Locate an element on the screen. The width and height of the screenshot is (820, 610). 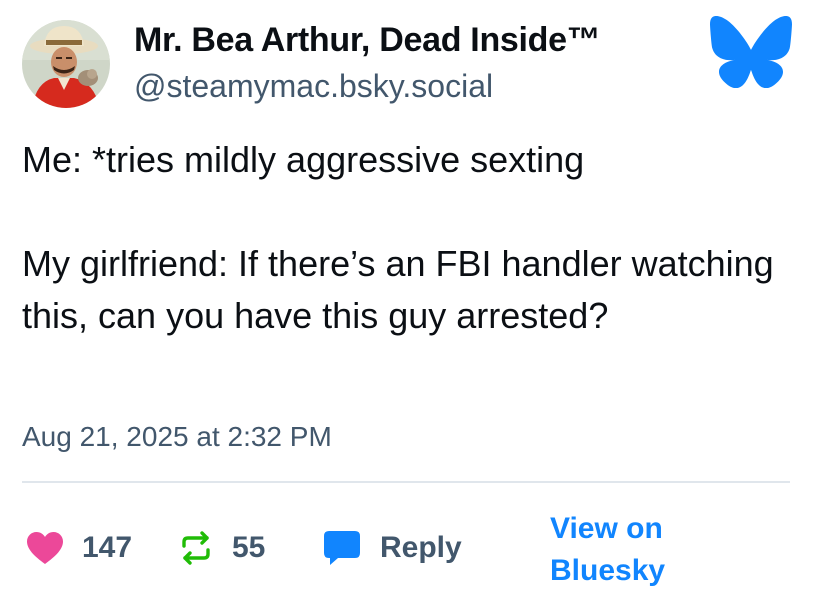
reply-button: Reply is located at coordinates (392, 548).